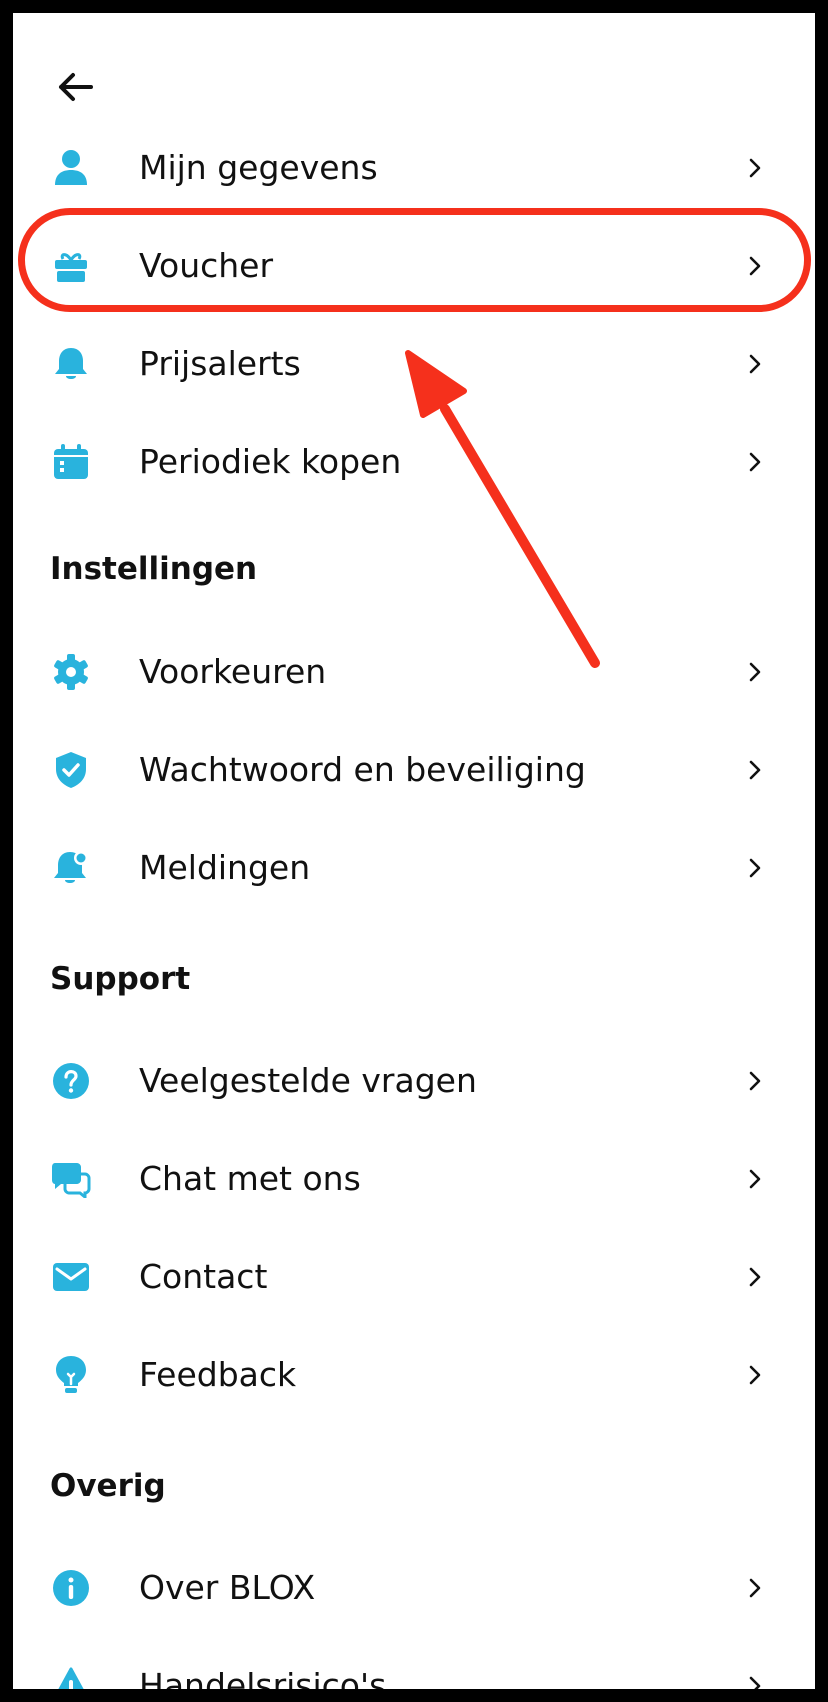  Describe the element at coordinates (414, 1588) in the screenshot. I see `menu-item-over-blox: Over BLOX` at that location.